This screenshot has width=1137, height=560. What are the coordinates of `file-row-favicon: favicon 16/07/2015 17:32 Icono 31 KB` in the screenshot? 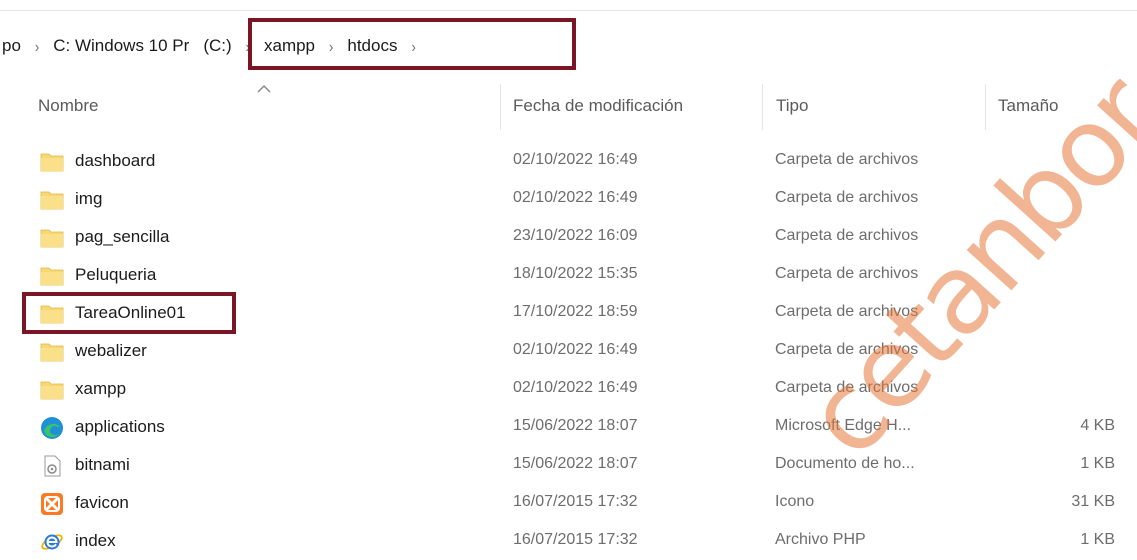 It's located at (568, 503).